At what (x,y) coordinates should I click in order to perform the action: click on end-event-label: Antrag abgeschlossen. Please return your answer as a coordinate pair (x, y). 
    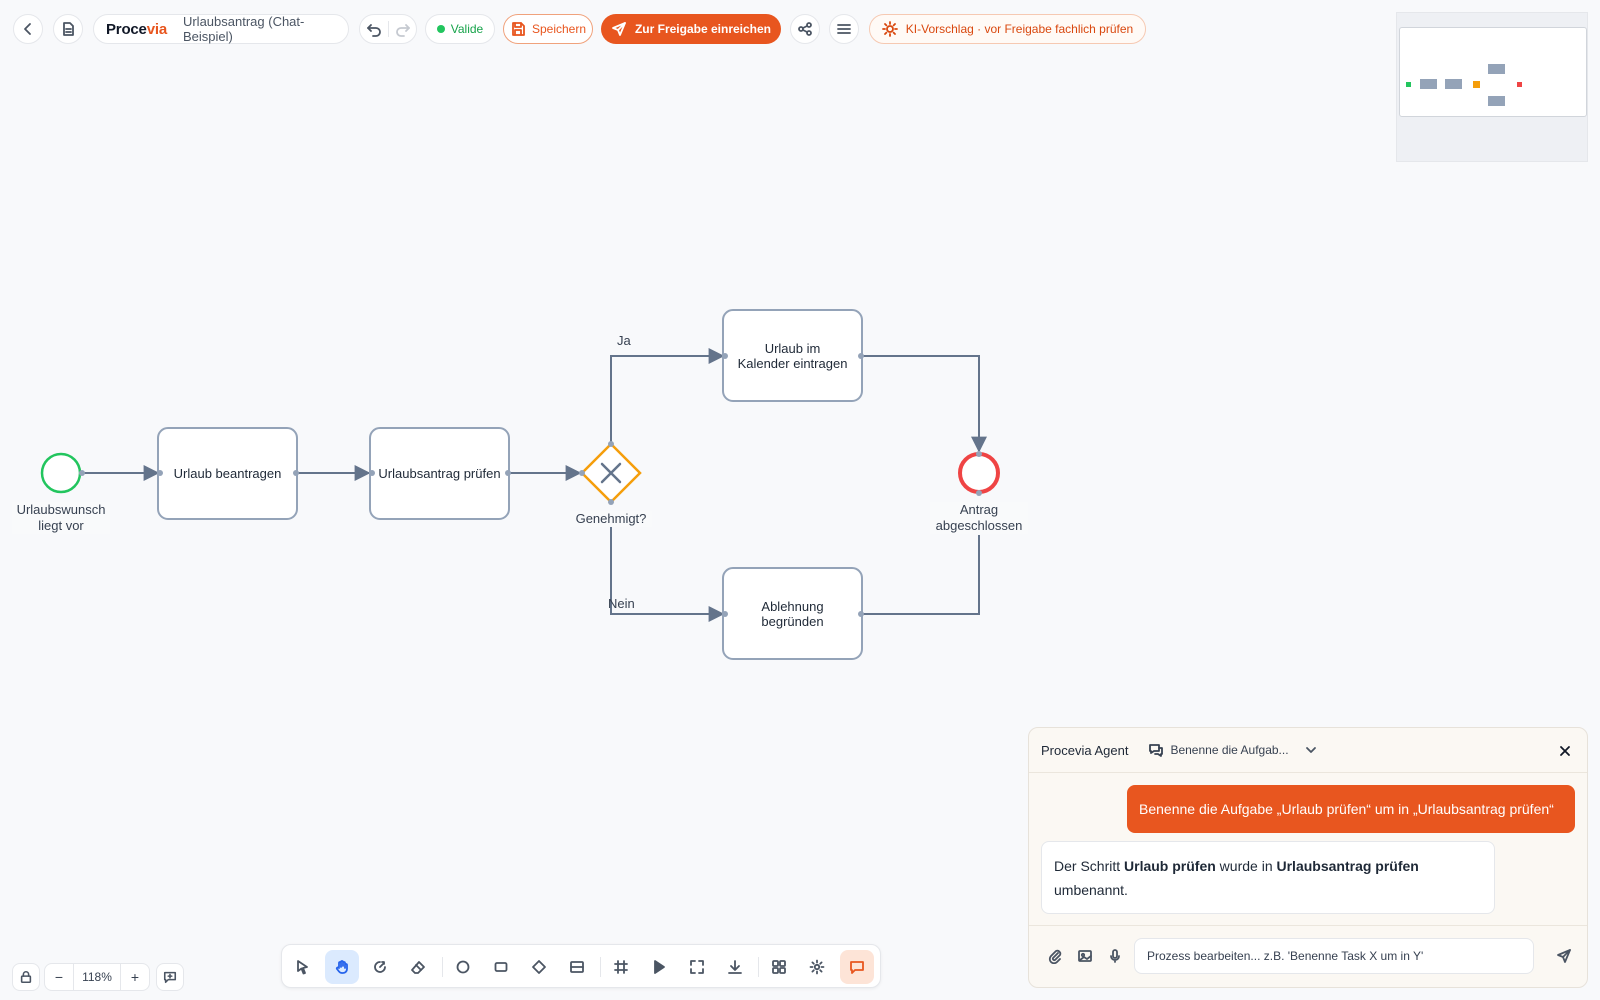
    Looking at the image, I should click on (979, 518).